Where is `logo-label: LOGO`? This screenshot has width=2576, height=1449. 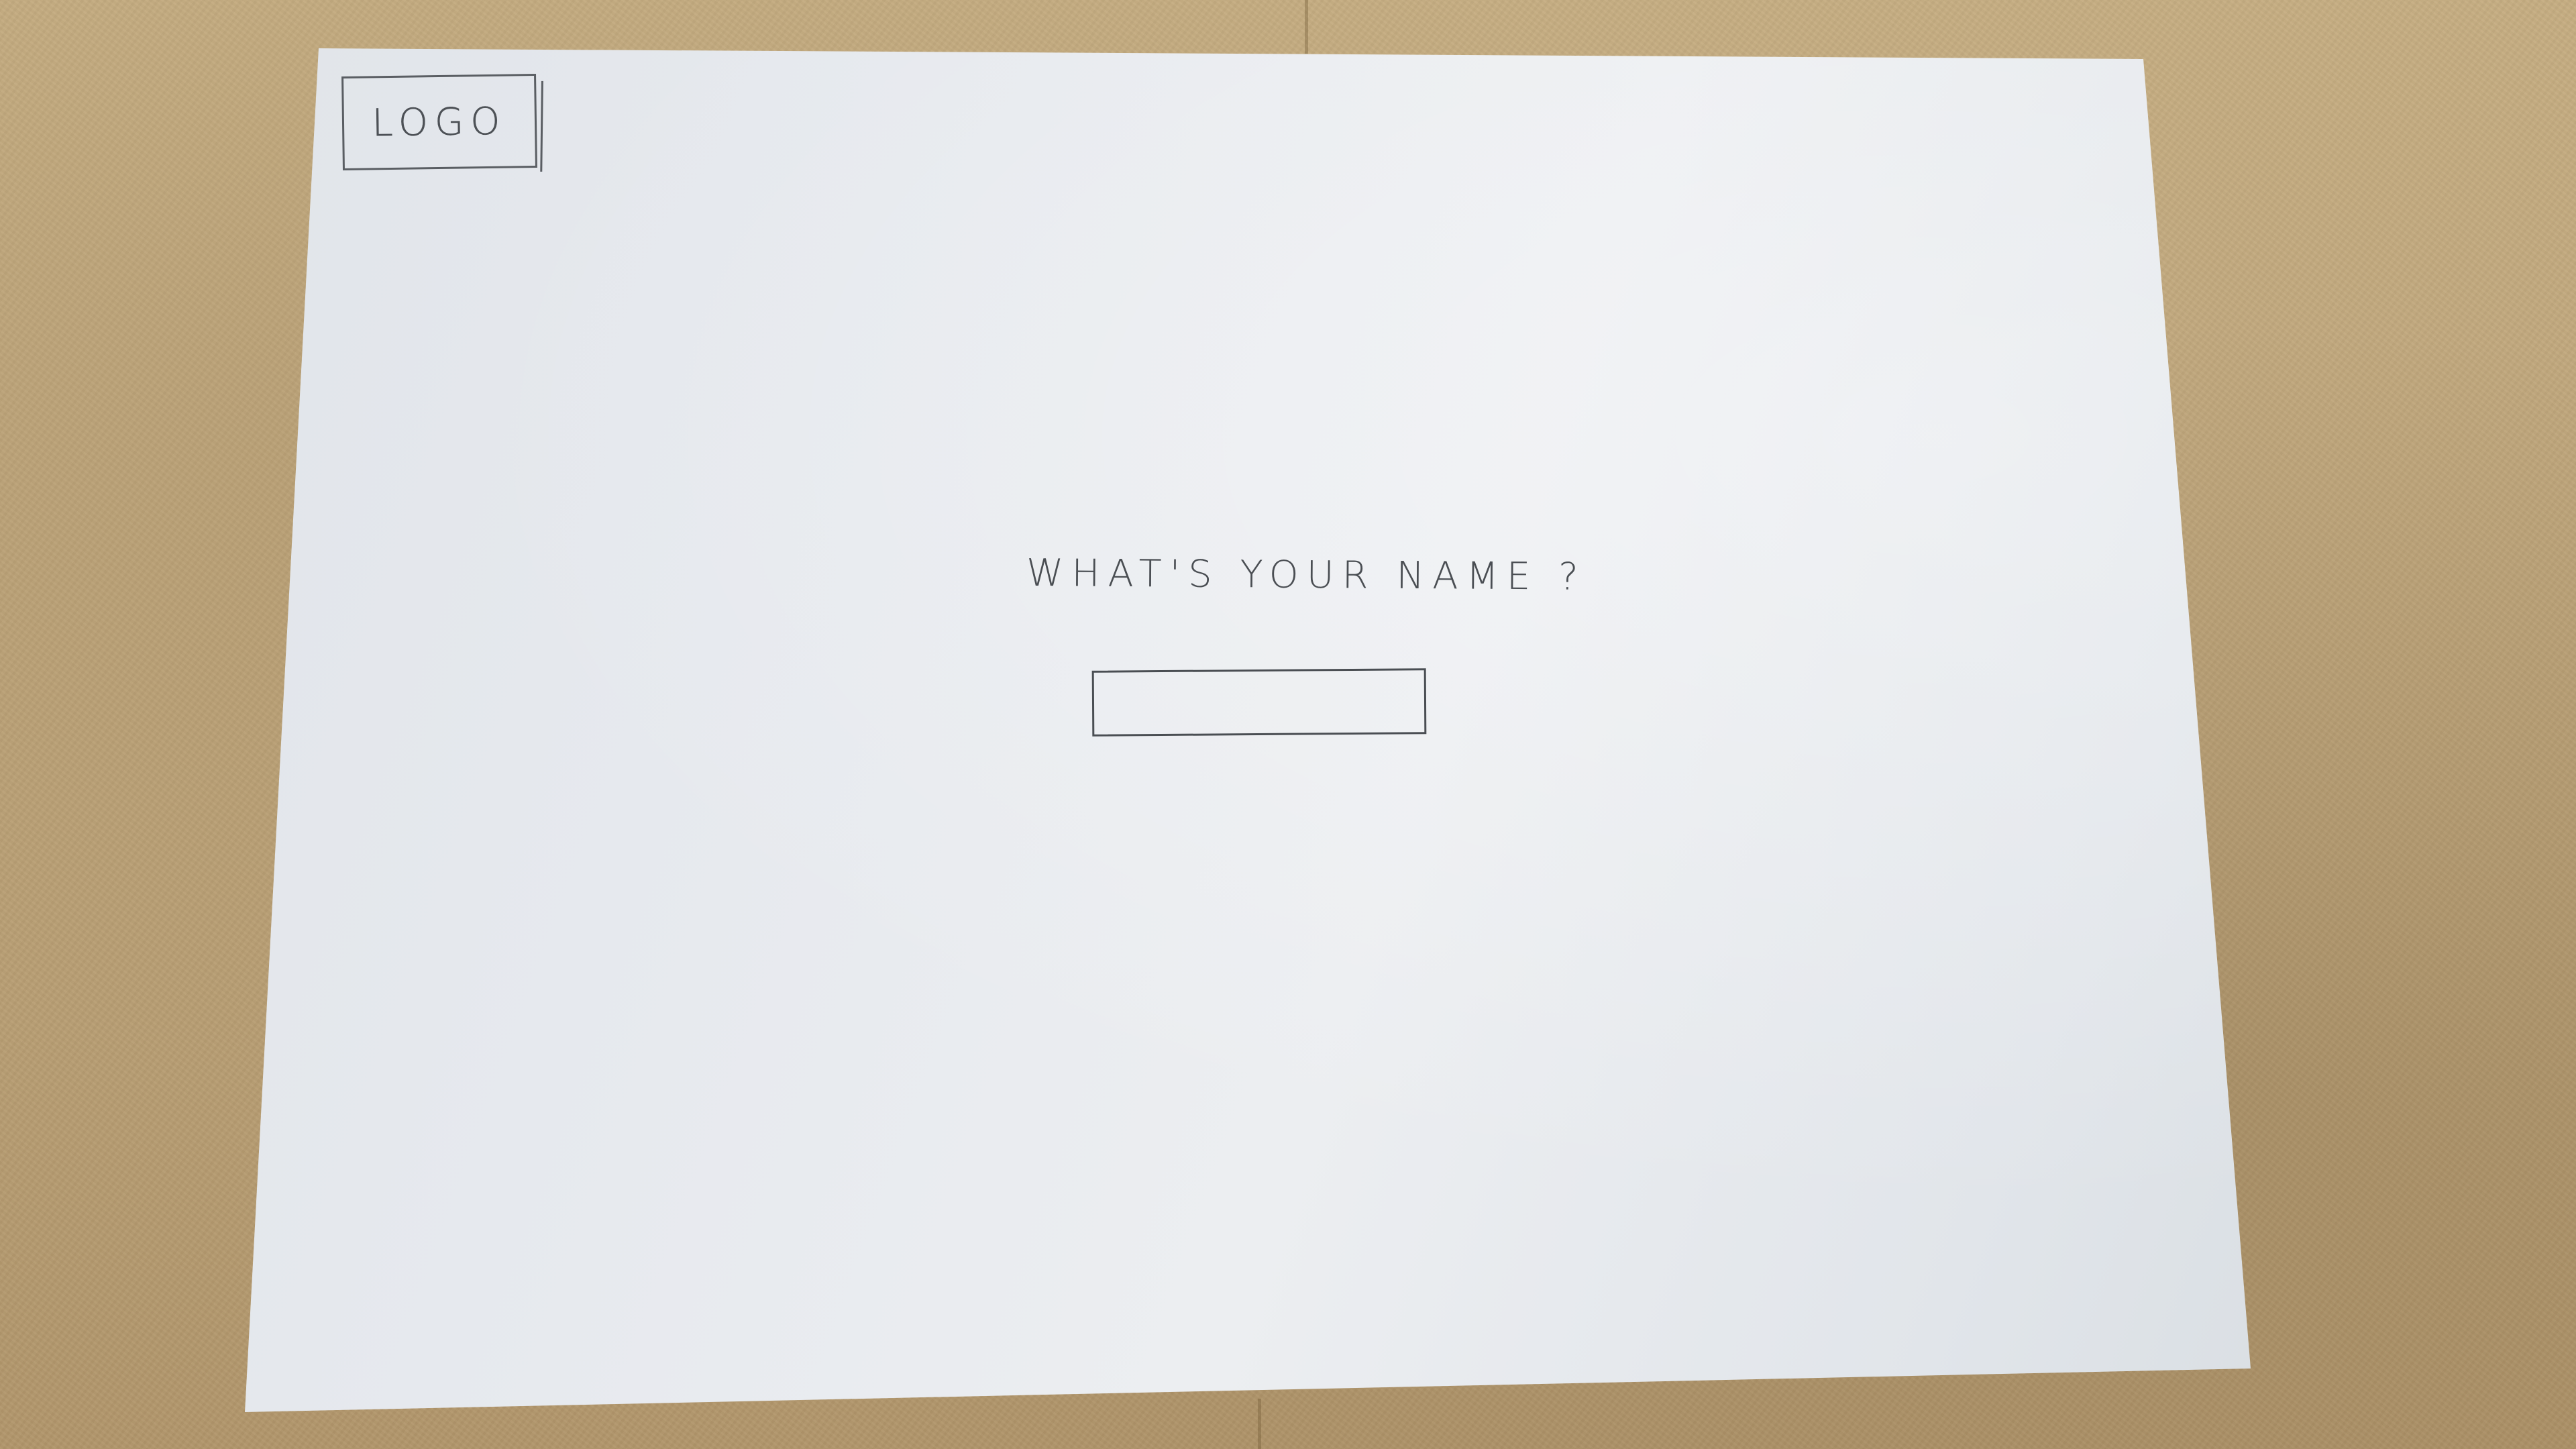
logo-label: LOGO is located at coordinates (439, 122).